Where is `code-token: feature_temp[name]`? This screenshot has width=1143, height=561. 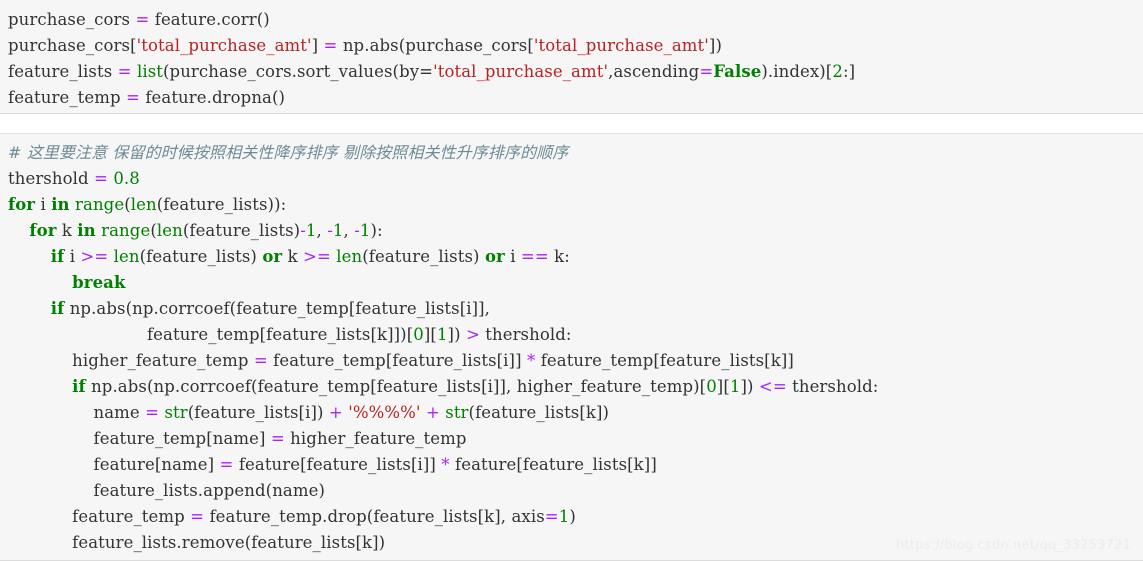
code-token: feature_temp[name] is located at coordinates (139, 438).